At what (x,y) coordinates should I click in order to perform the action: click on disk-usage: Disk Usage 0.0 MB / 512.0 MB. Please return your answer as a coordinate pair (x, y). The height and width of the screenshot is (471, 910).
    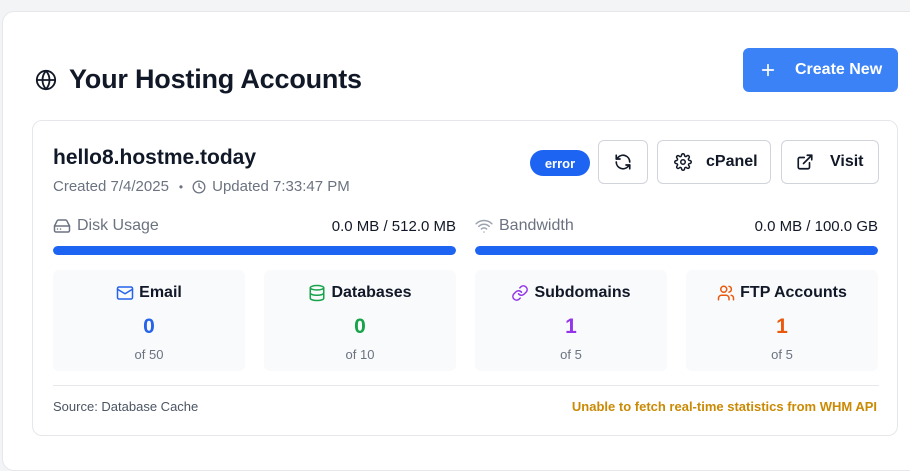
    Looking at the image, I should click on (254, 235).